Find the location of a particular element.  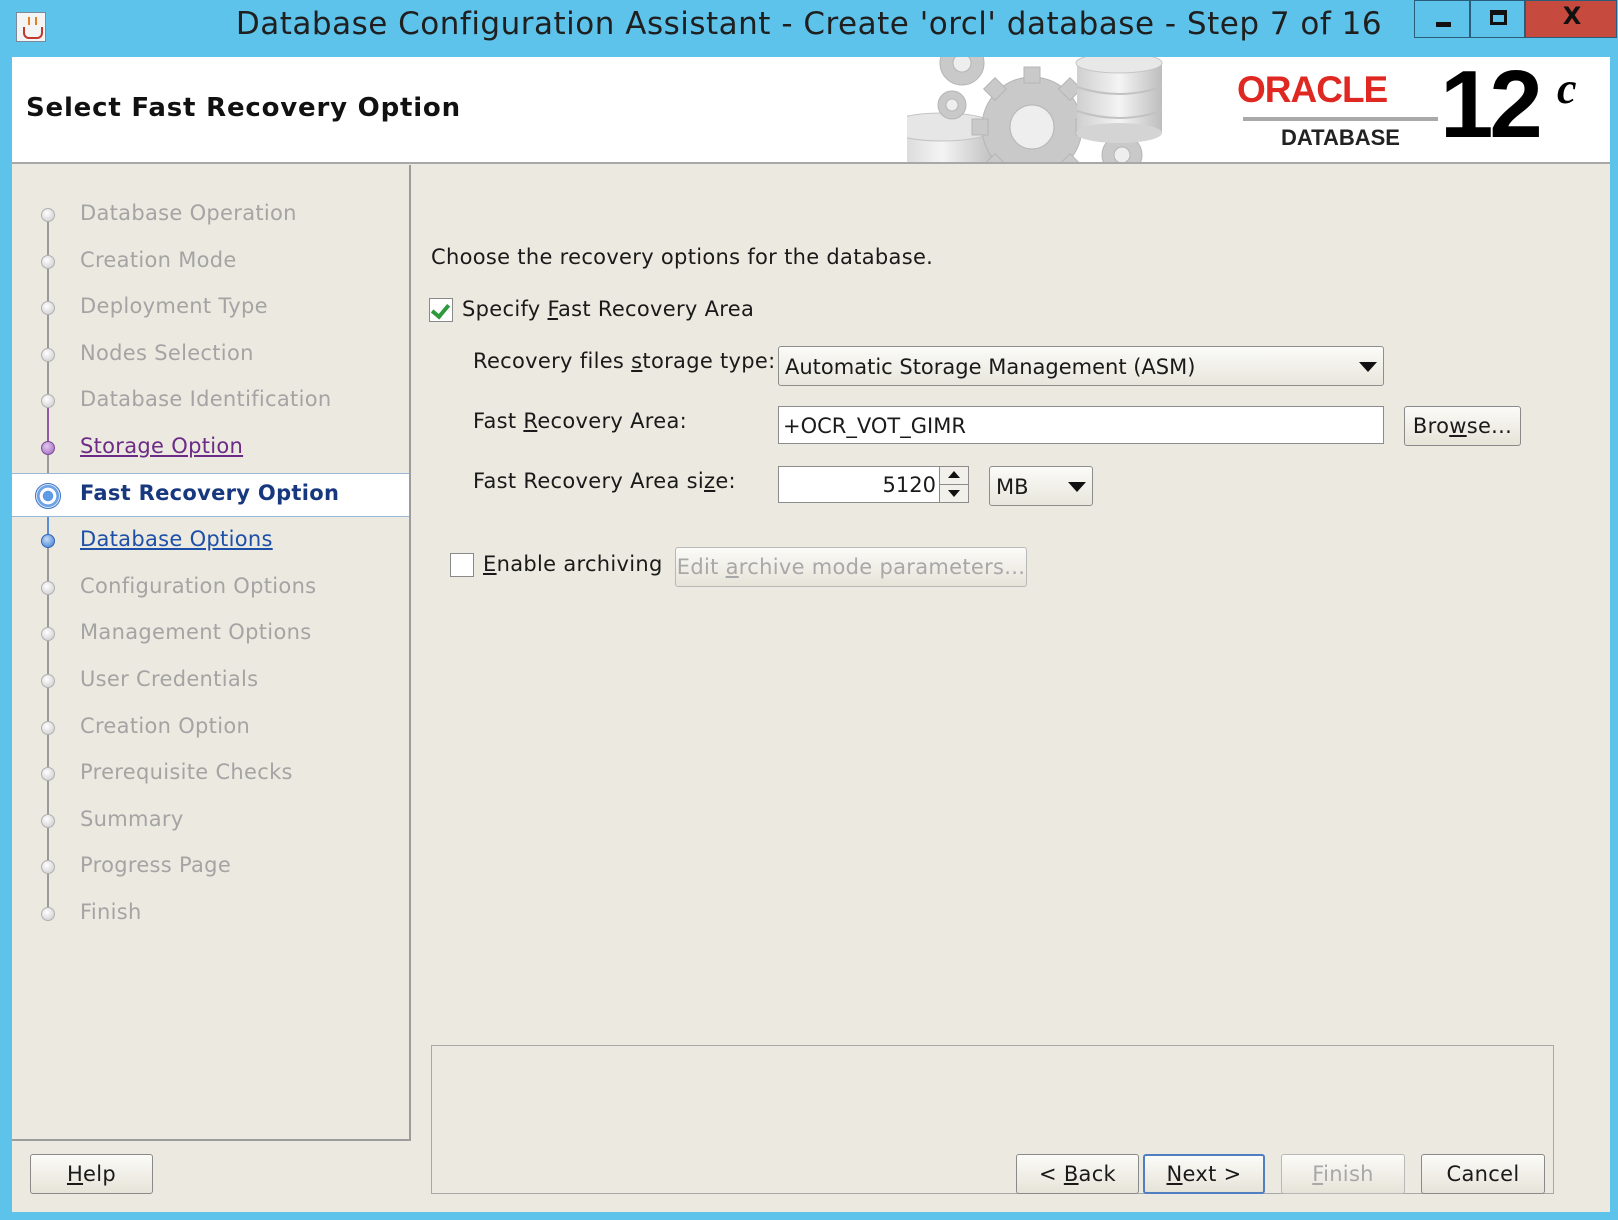

back-button: < Back is located at coordinates (1077, 1174).